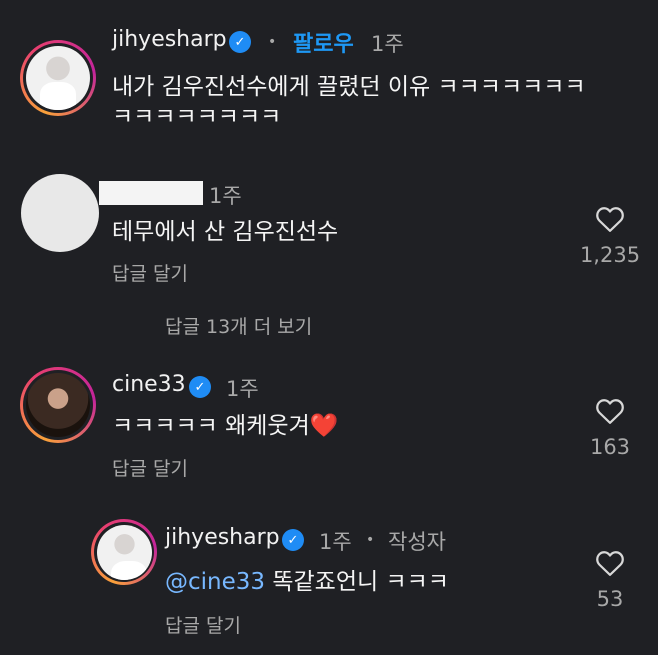 This screenshot has height=655, width=658. What do you see at coordinates (610, 599) in the screenshot?
I see `like-count: 53` at bounding box center [610, 599].